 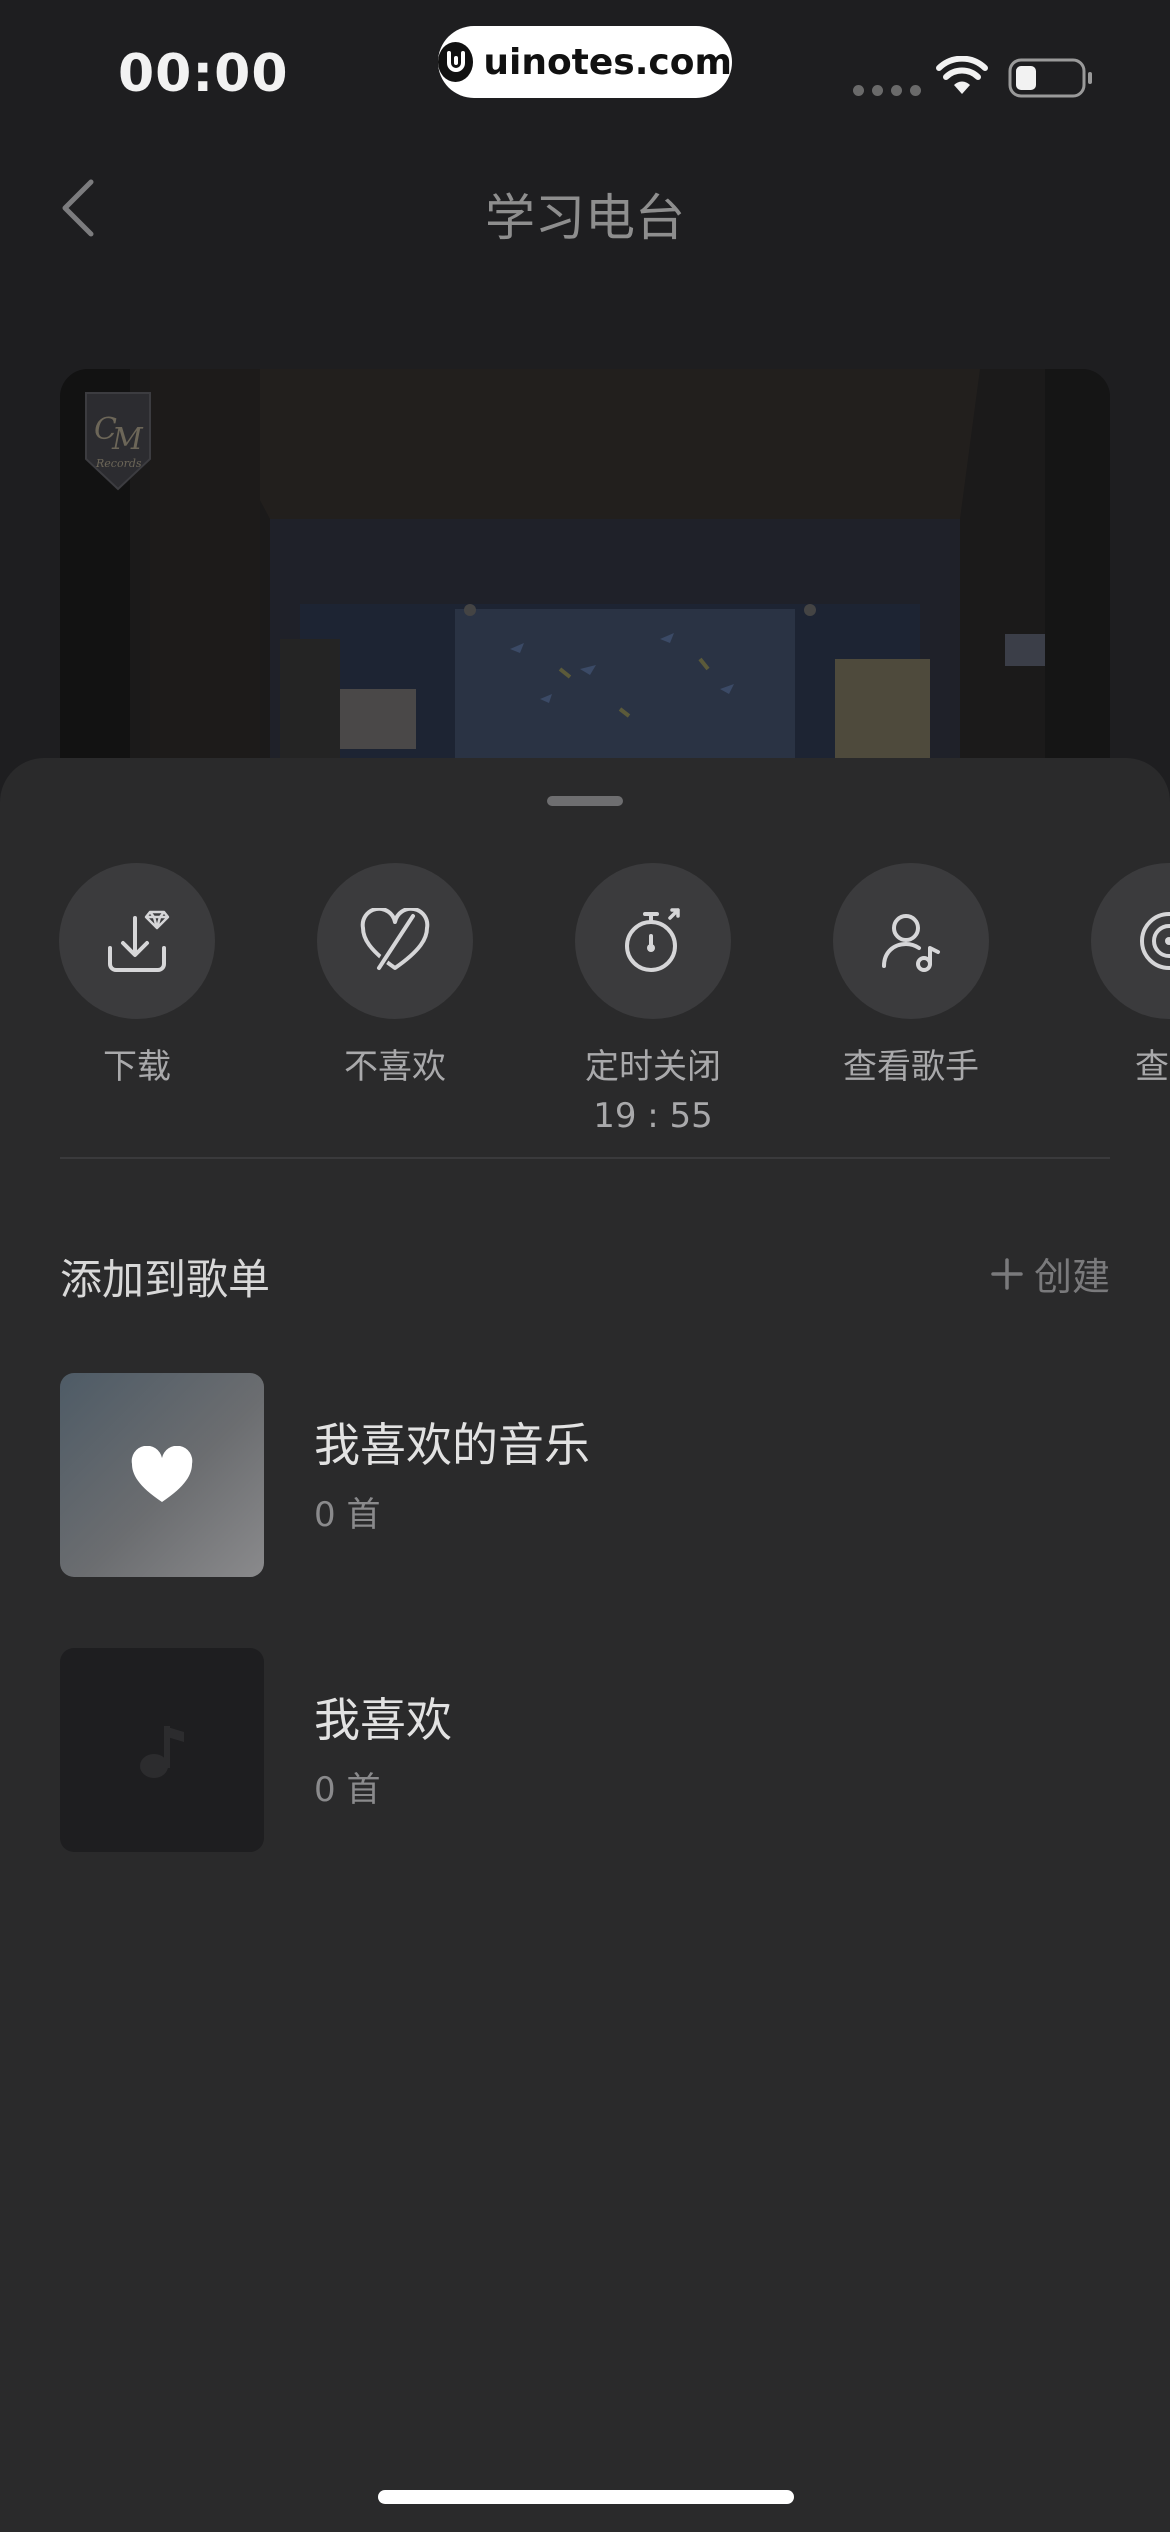 What do you see at coordinates (653, 1067) in the screenshot?
I see `sleep-timer-label: 定时关闭` at bounding box center [653, 1067].